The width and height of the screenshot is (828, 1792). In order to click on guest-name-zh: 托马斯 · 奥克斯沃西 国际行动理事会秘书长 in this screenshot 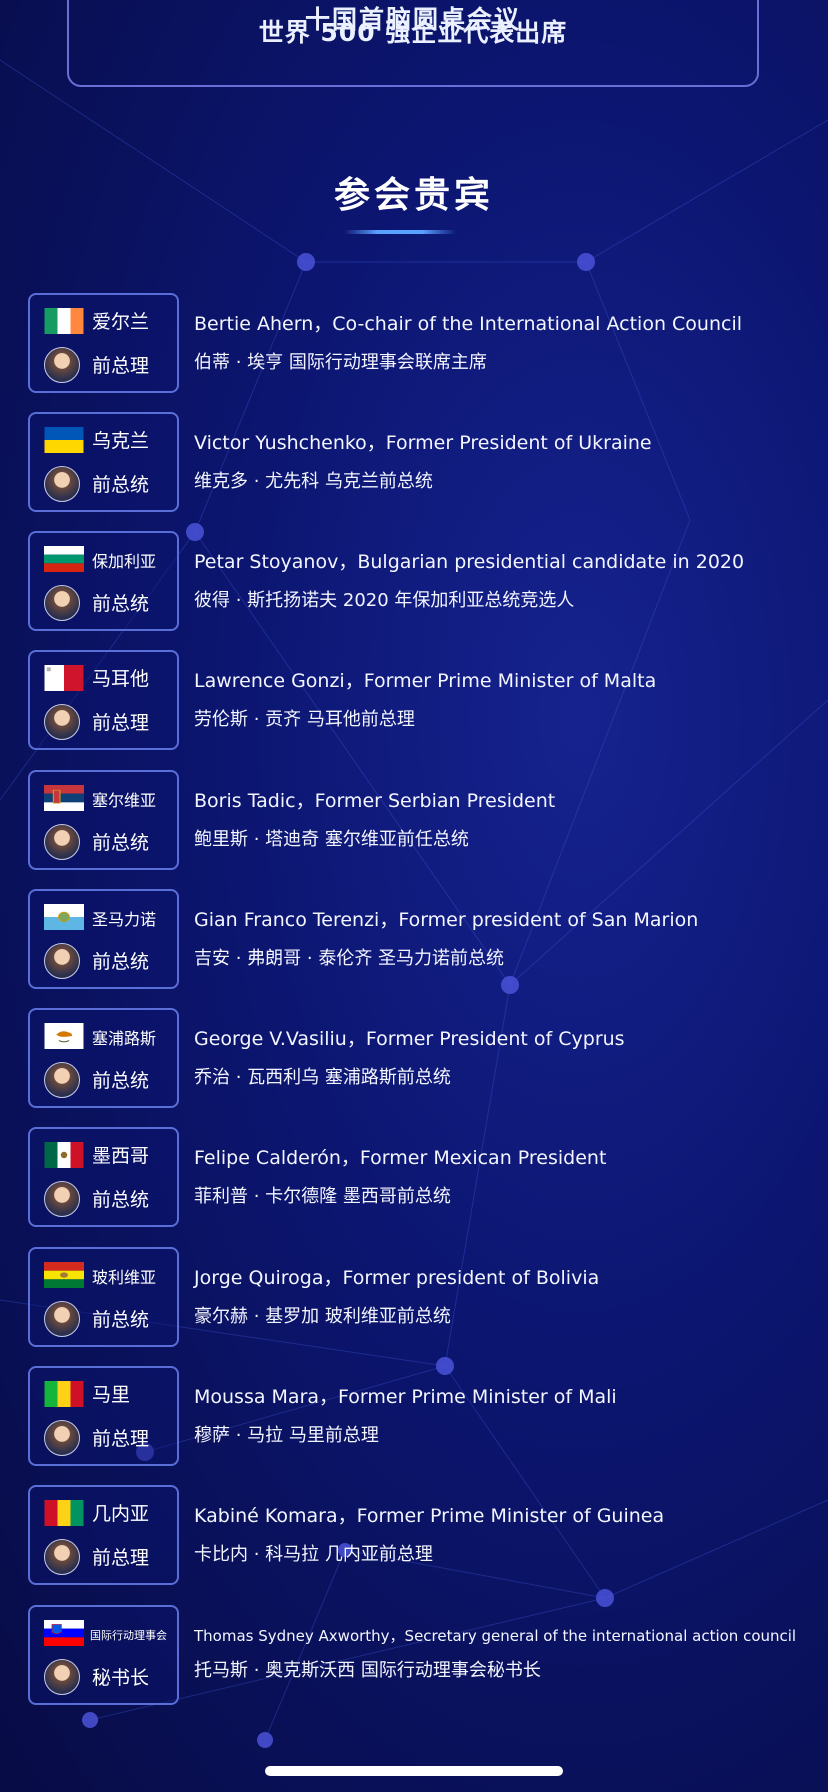, I will do `click(367, 1670)`.